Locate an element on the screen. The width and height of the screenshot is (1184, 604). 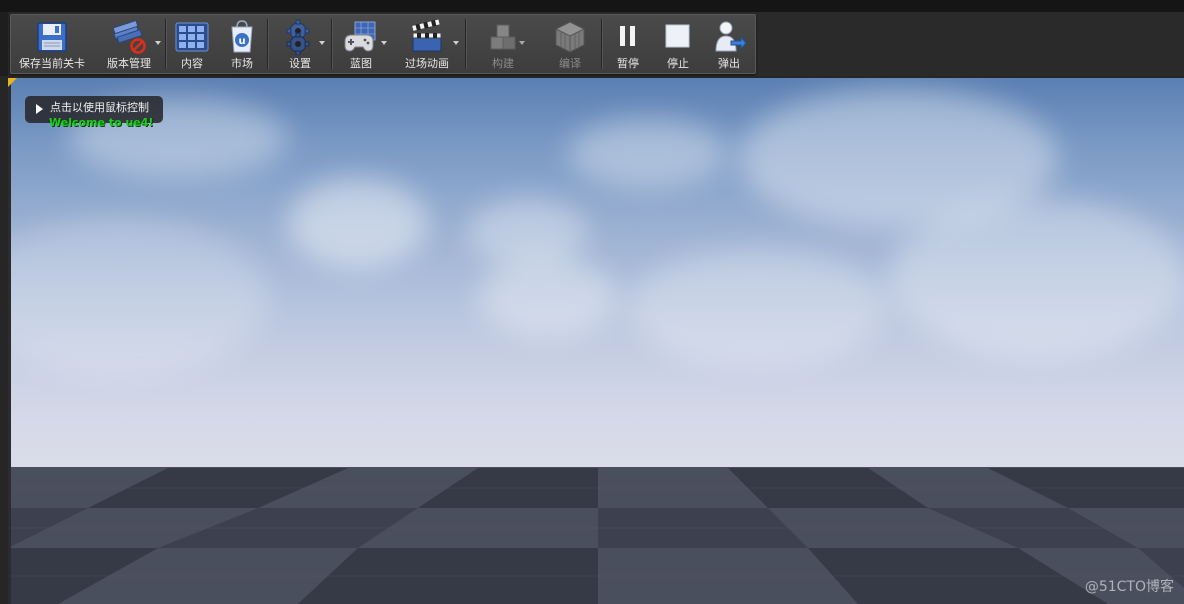
source-control-label: 版本管理 is located at coordinates (129, 63).